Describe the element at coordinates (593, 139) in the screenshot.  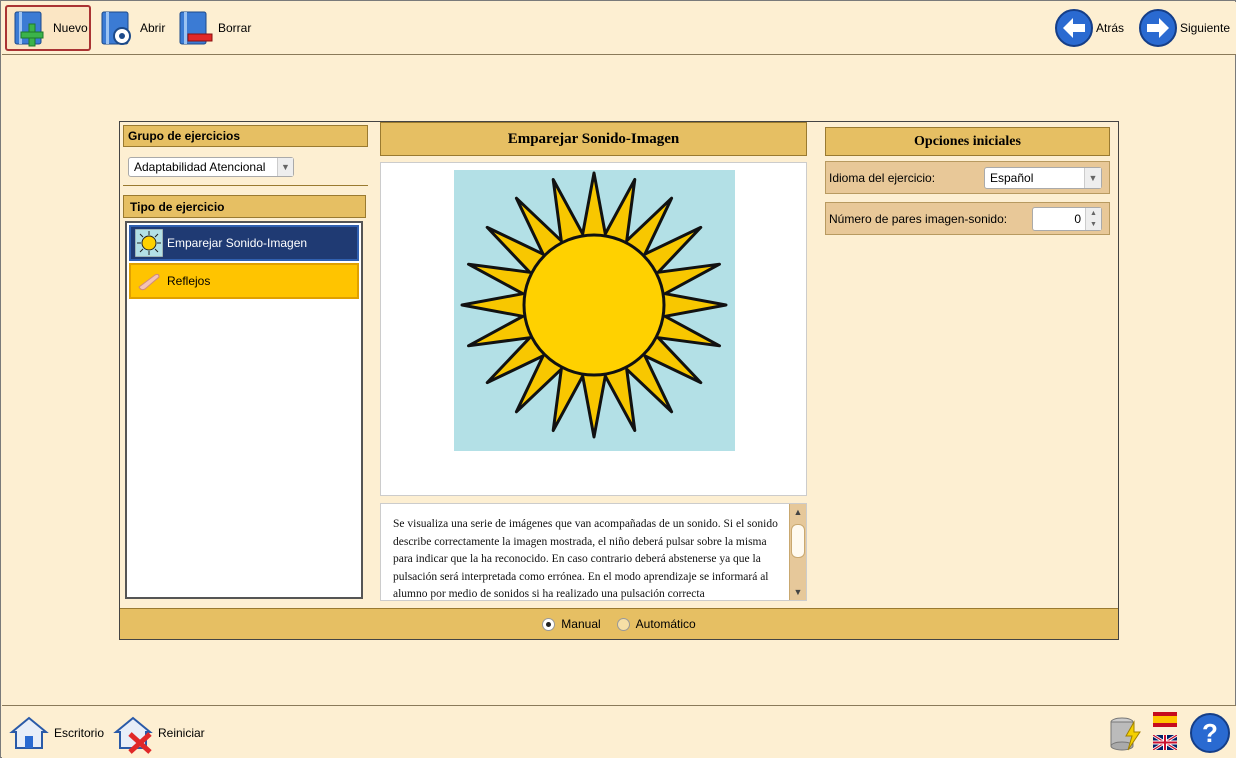
I see `exercise-title: Emparejar Sonido-Imagen` at that location.